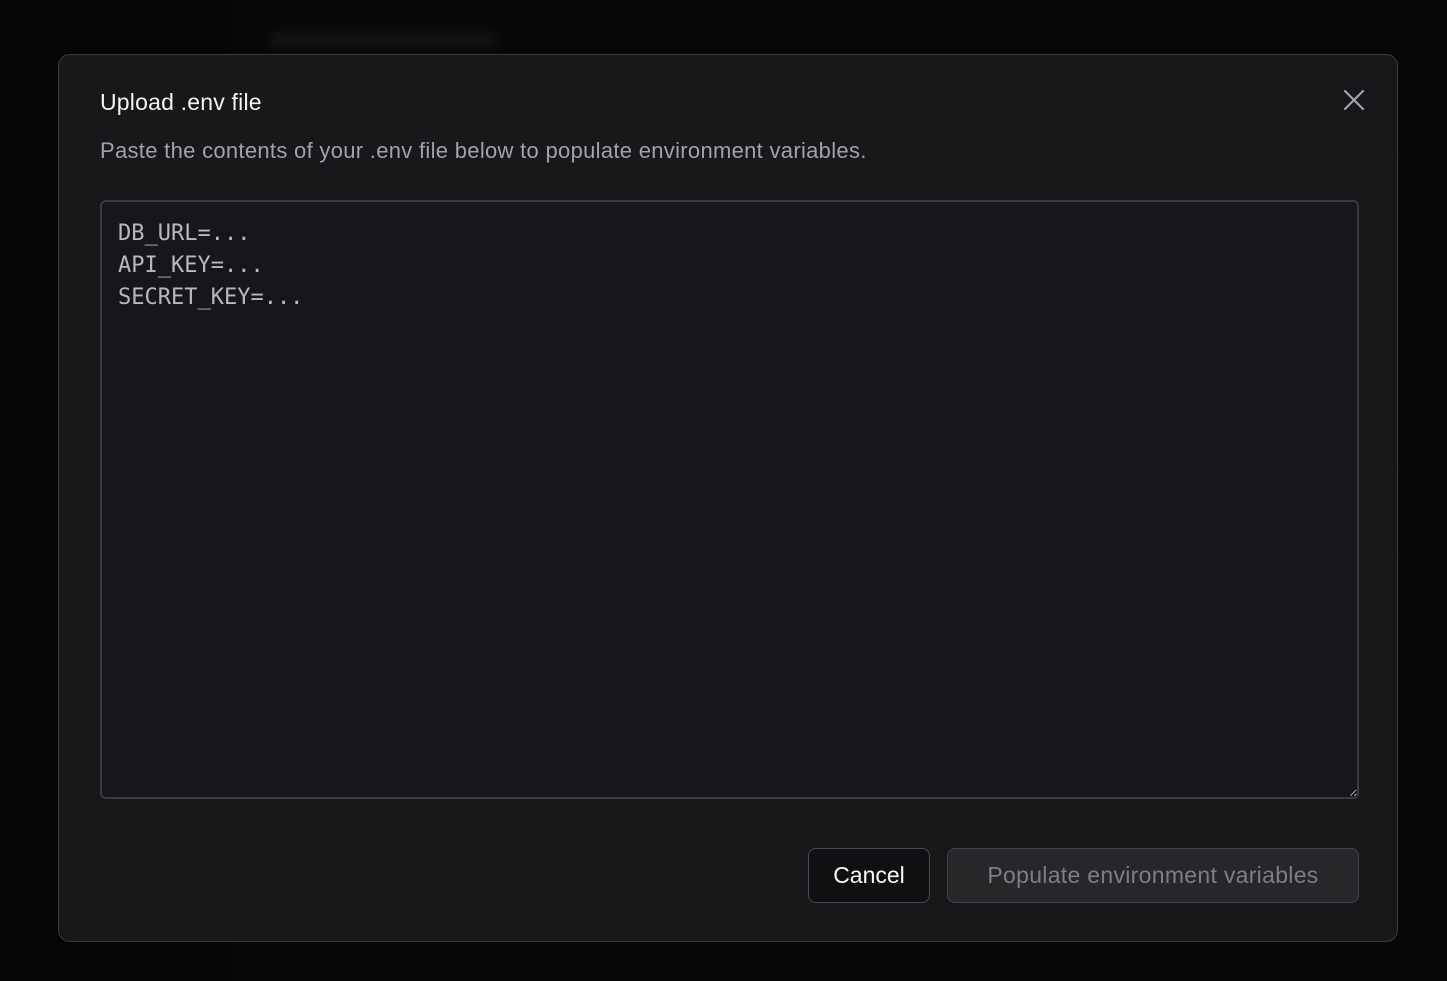  I want to click on close-button, so click(1354, 100).